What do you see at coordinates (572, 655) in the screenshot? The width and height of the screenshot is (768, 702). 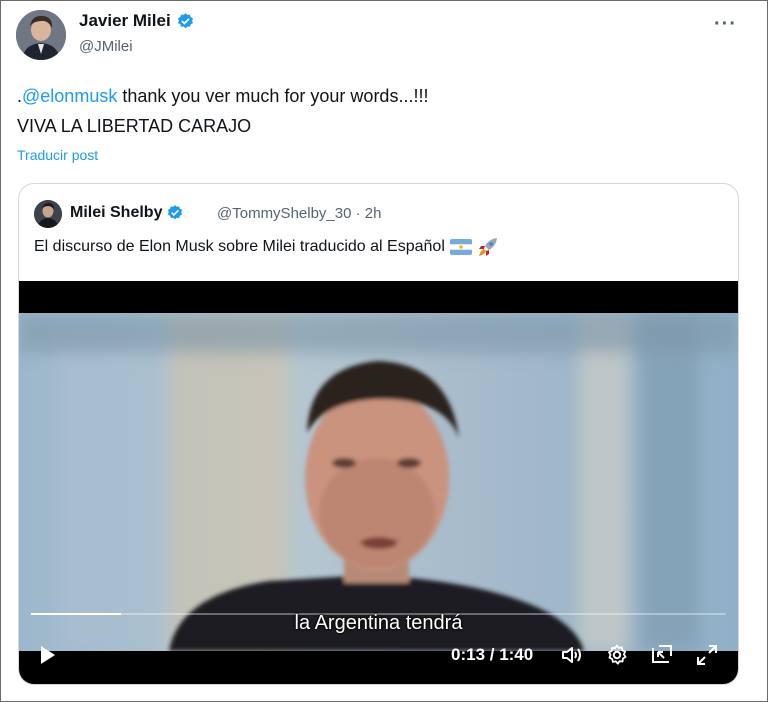 I see `volume-icon` at bounding box center [572, 655].